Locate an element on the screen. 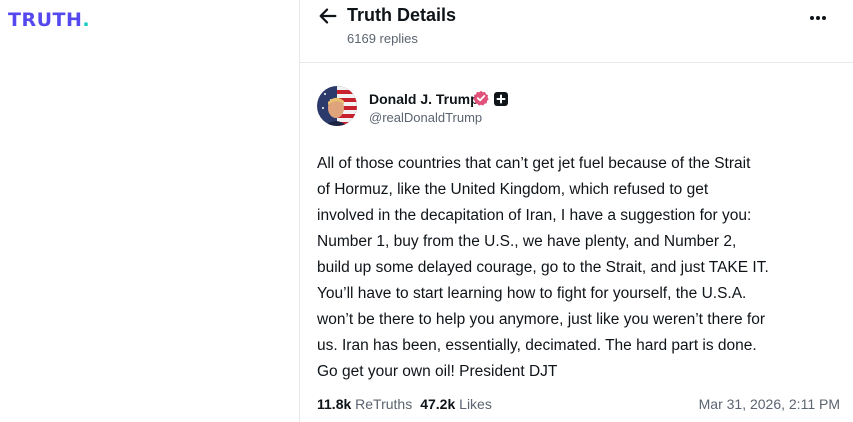 The width and height of the screenshot is (853, 422). verified-badge-icon is located at coordinates (481, 98).